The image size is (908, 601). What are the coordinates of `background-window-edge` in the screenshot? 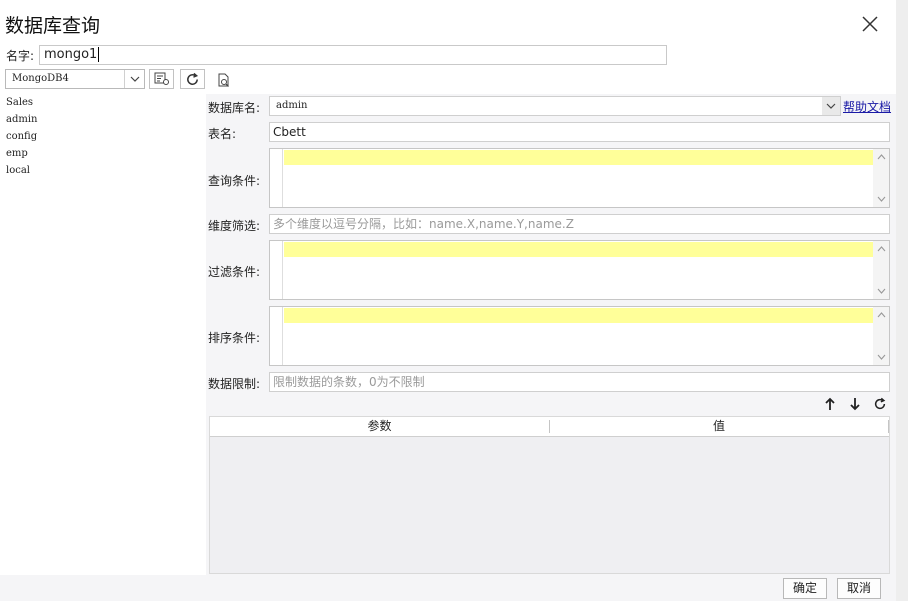 It's located at (902, 300).